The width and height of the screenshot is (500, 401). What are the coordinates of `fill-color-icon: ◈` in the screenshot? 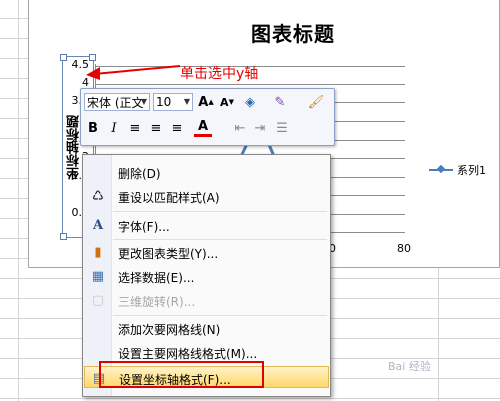 It's located at (250, 102).